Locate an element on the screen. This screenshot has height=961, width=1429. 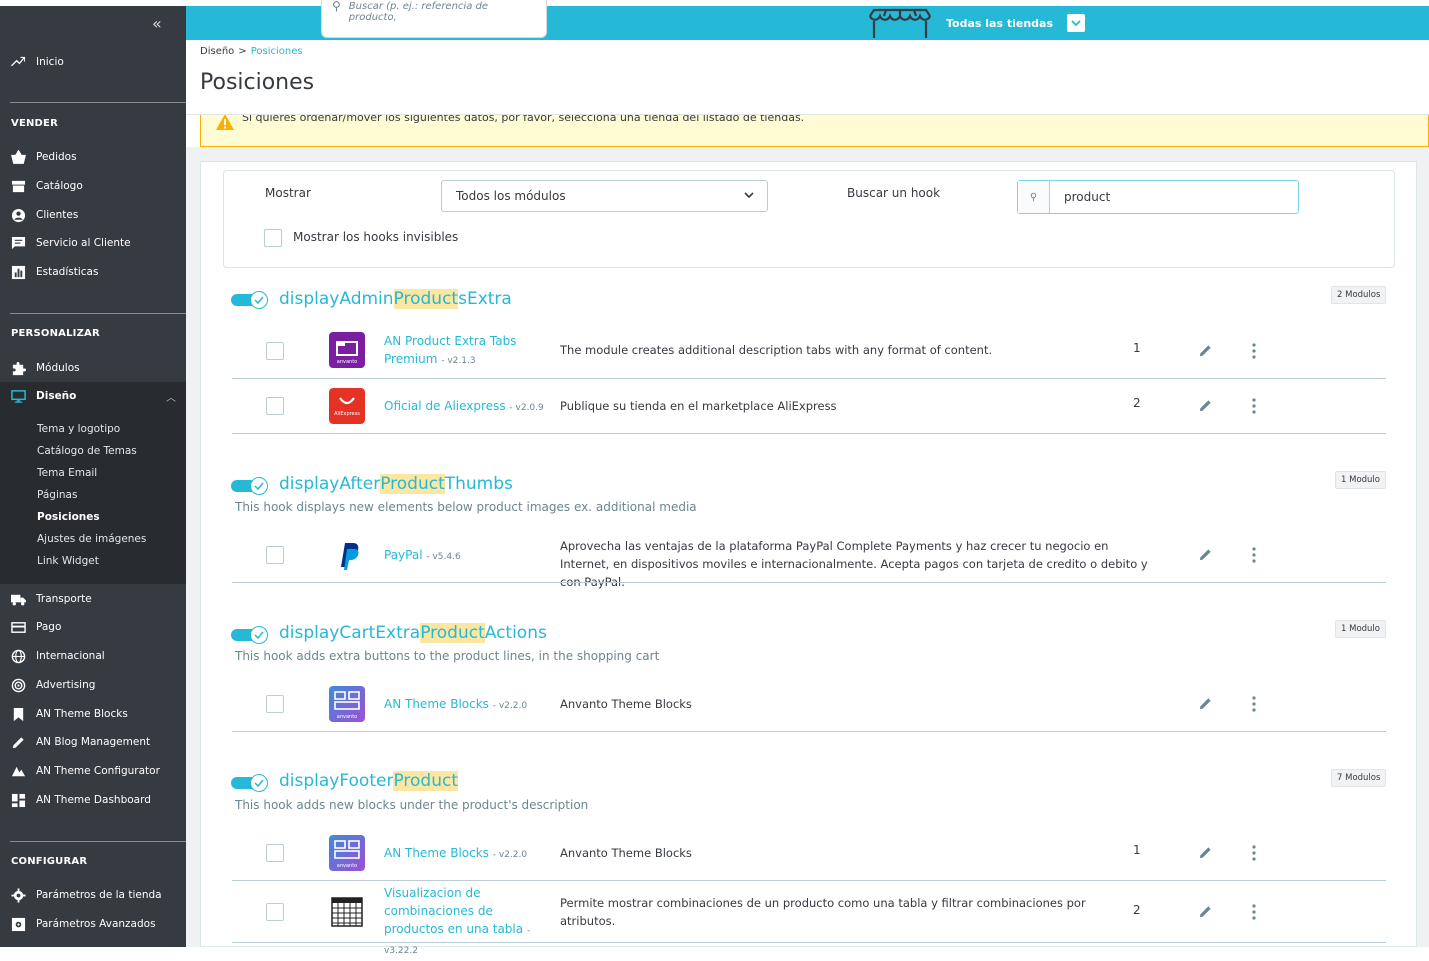
sidebar-item-inicio: Inicio is located at coordinates (93, 62).